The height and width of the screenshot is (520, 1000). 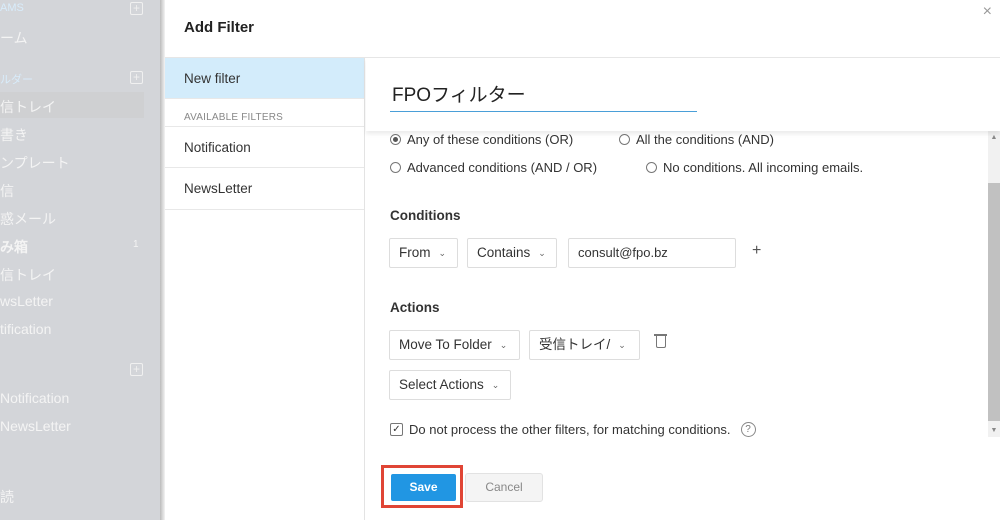 I want to click on trash-count: 1, so click(x=136, y=244).